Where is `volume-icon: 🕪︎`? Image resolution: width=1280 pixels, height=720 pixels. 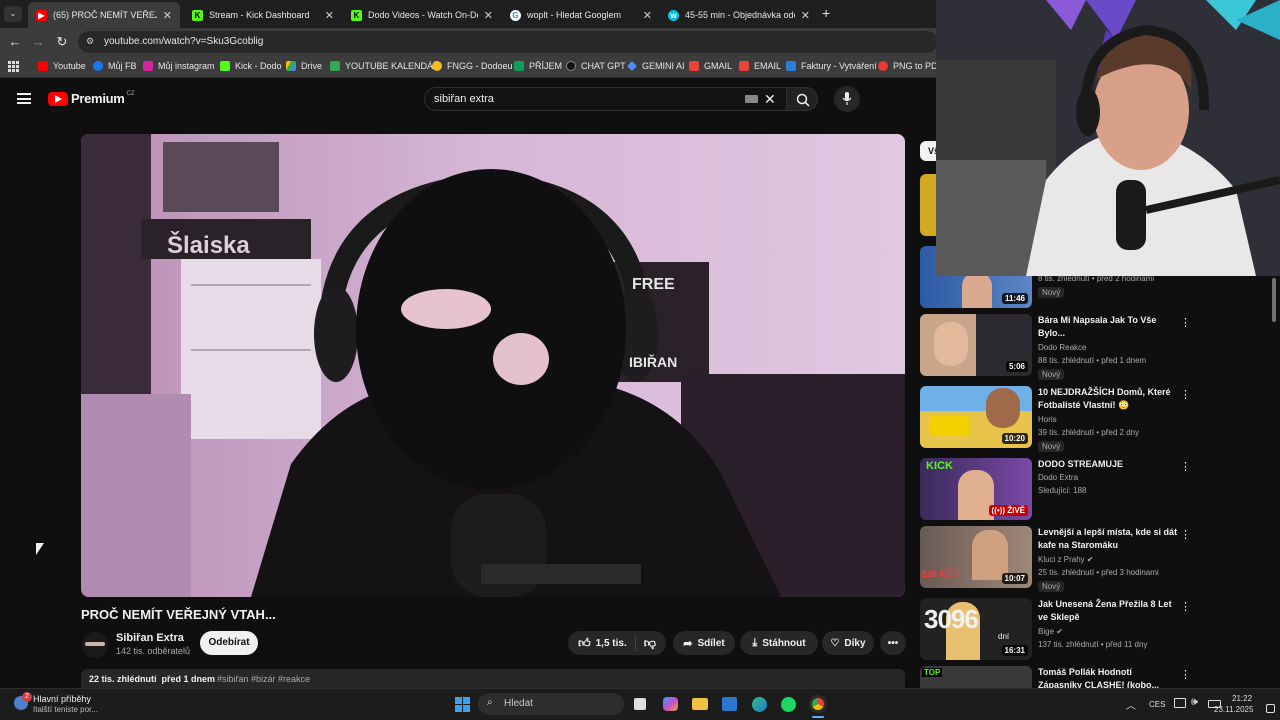
volume-icon: 🕪︎ is located at coordinates (1194, 702).